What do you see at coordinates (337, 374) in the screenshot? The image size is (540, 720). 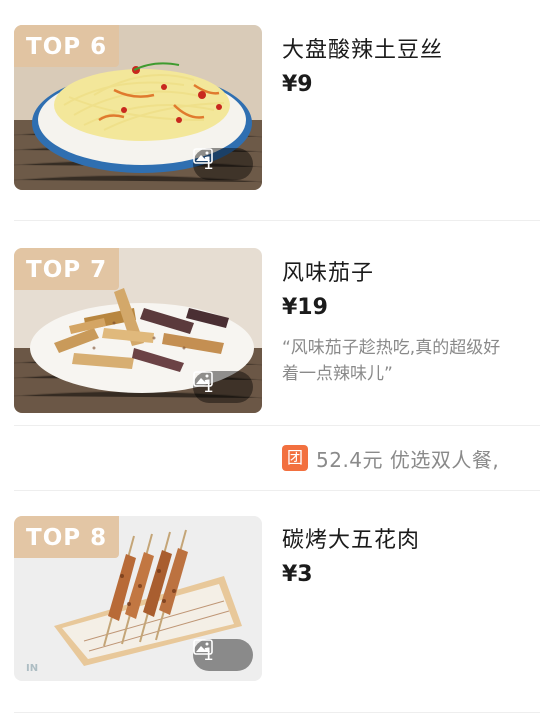 I see `review-quote-line2: 着一点辣味儿”` at bounding box center [337, 374].